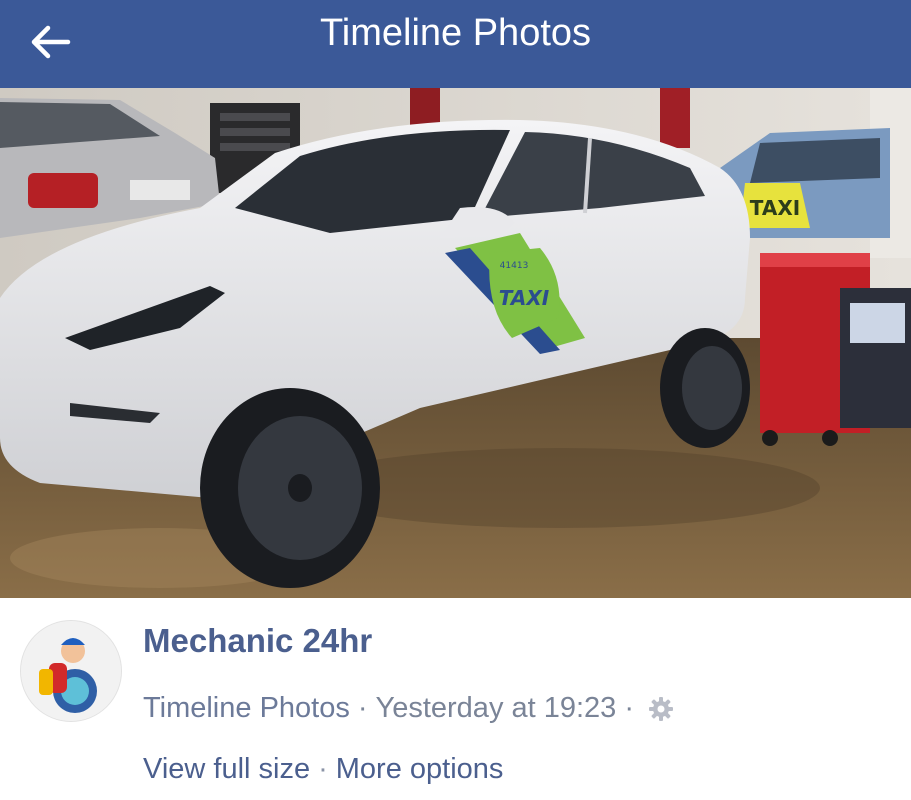 This screenshot has width=911, height=800. I want to click on page-name-link: Mechanic 24hr, so click(257, 641).